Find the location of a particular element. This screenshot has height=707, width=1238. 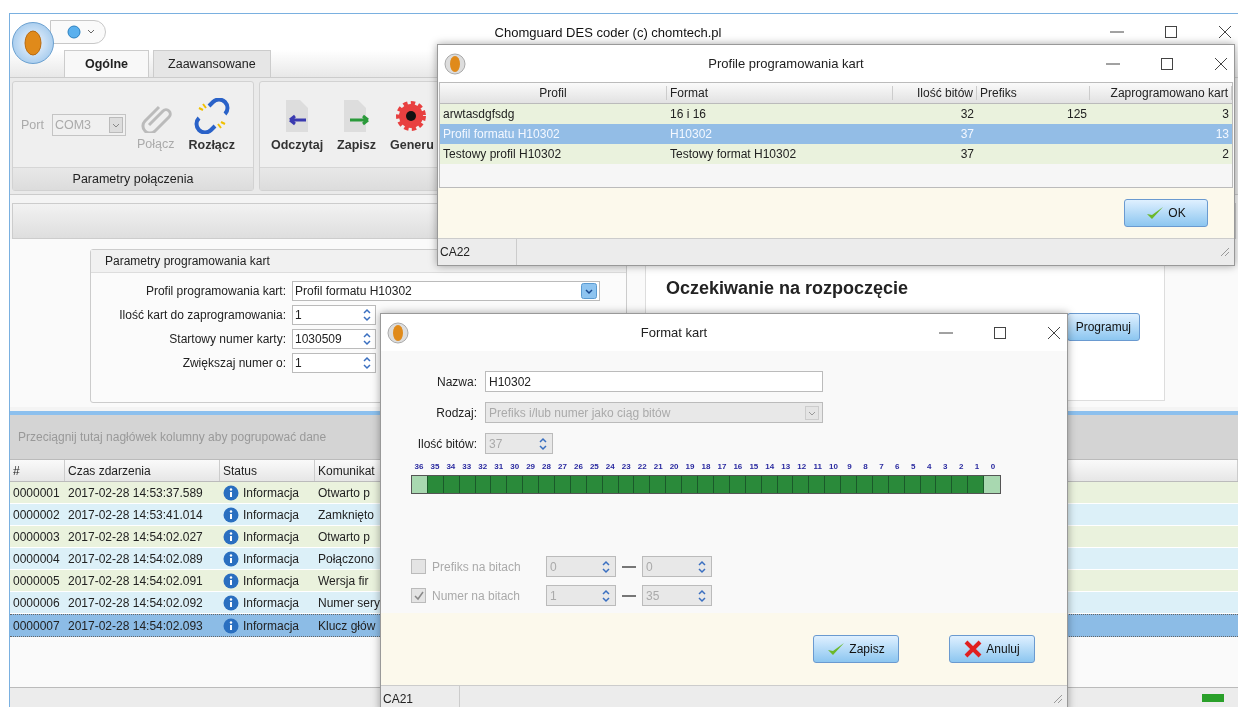

ribbon-button: Rozłącz is located at coordinates (211, 124).